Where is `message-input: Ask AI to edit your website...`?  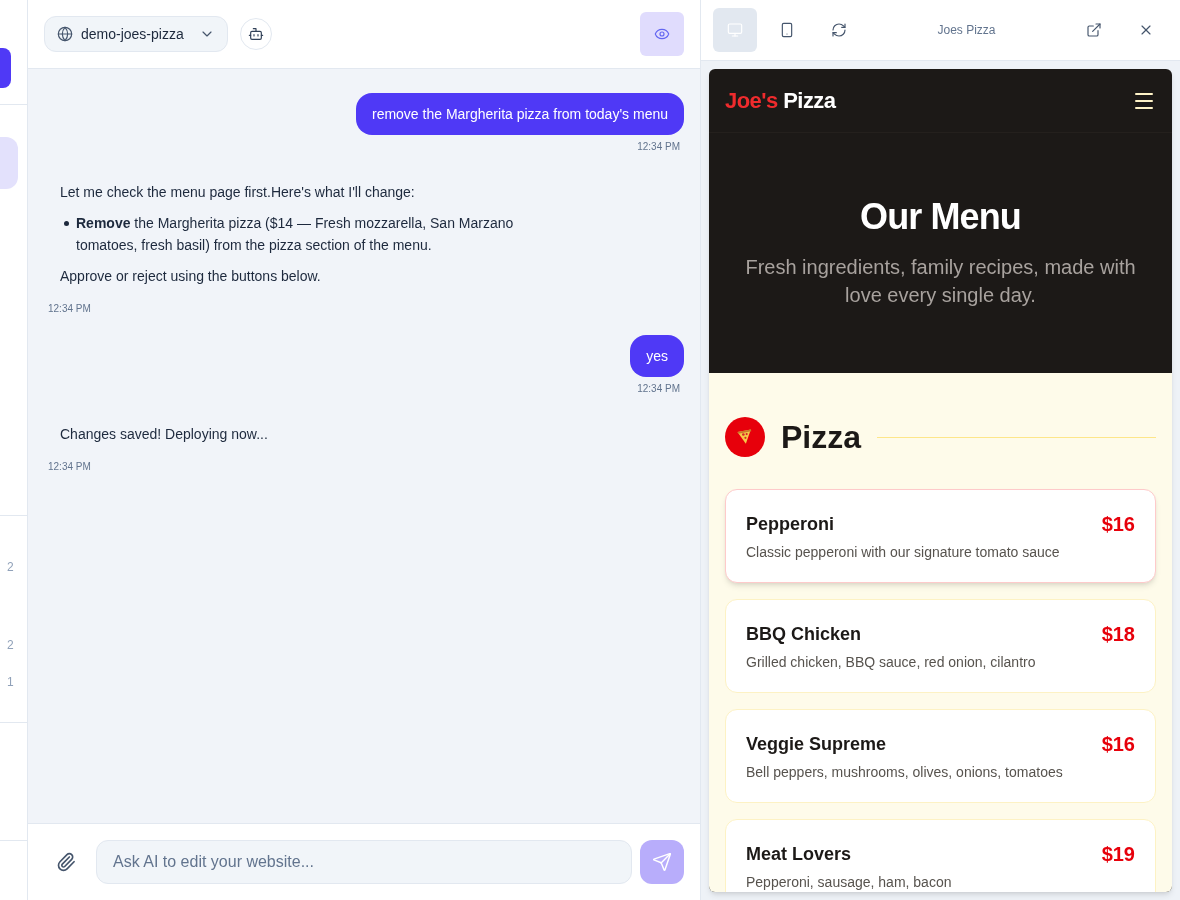
message-input: Ask AI to edit your website... is located at coordinates (364, 862).